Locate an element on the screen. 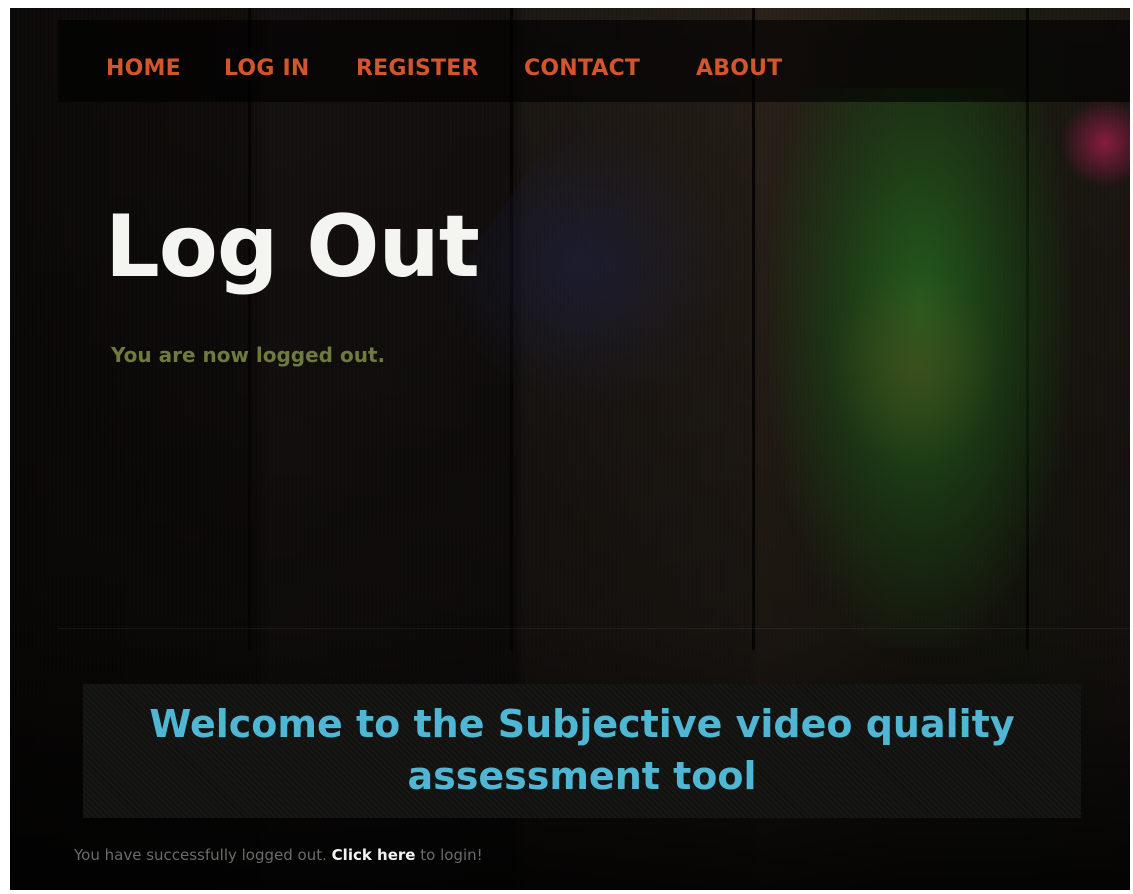 The image size is (1133, 894). page-title: Log Out is located at coordinates (292, 247).